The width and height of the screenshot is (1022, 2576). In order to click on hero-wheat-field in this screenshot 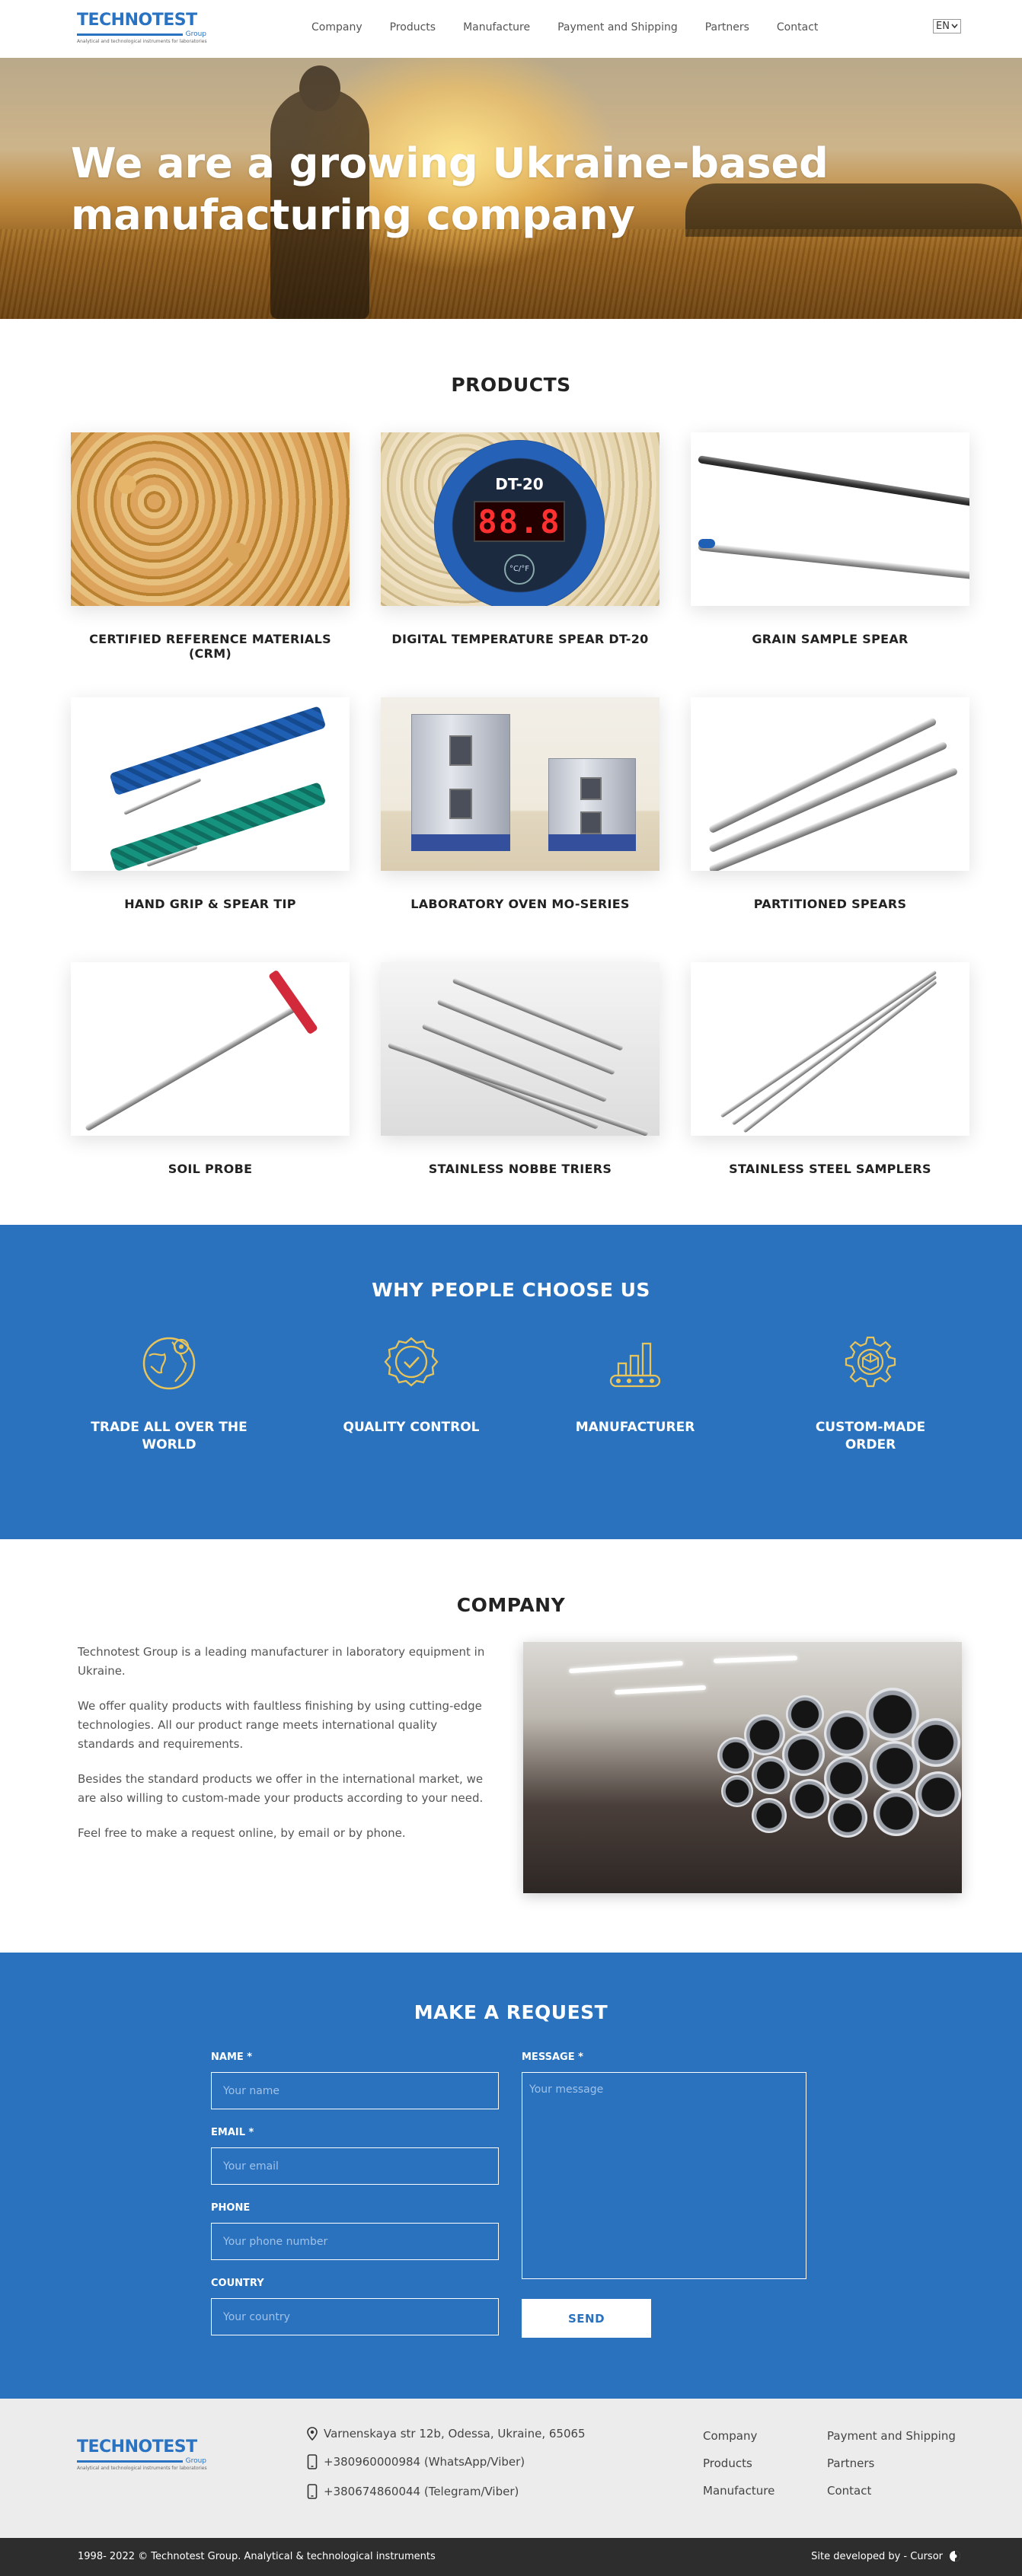, I will do `click(511, 274)`.